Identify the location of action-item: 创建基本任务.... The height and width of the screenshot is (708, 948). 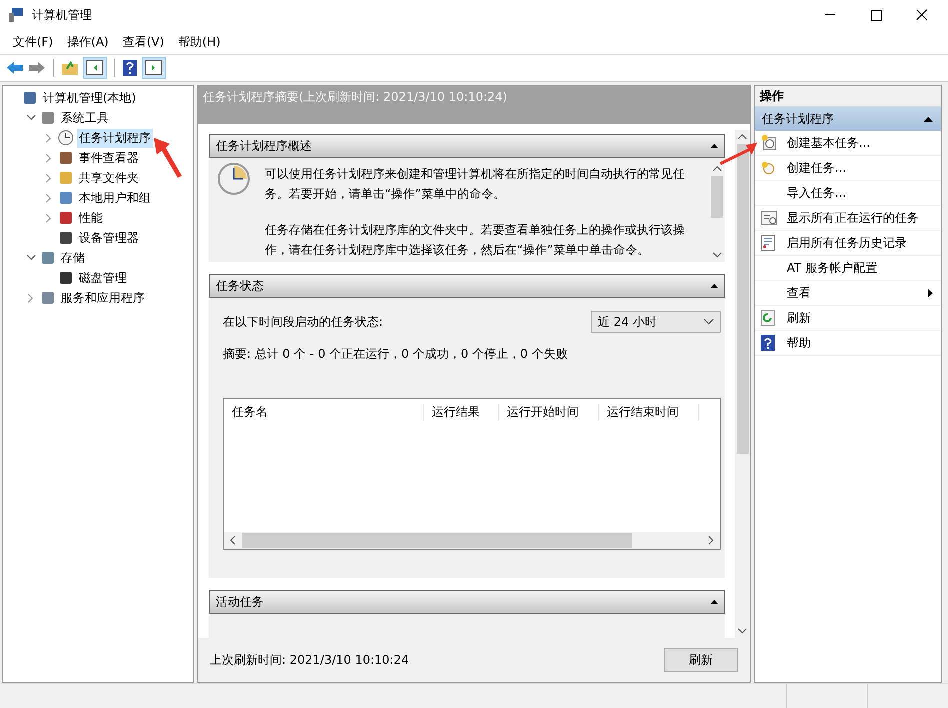
(860, 143).